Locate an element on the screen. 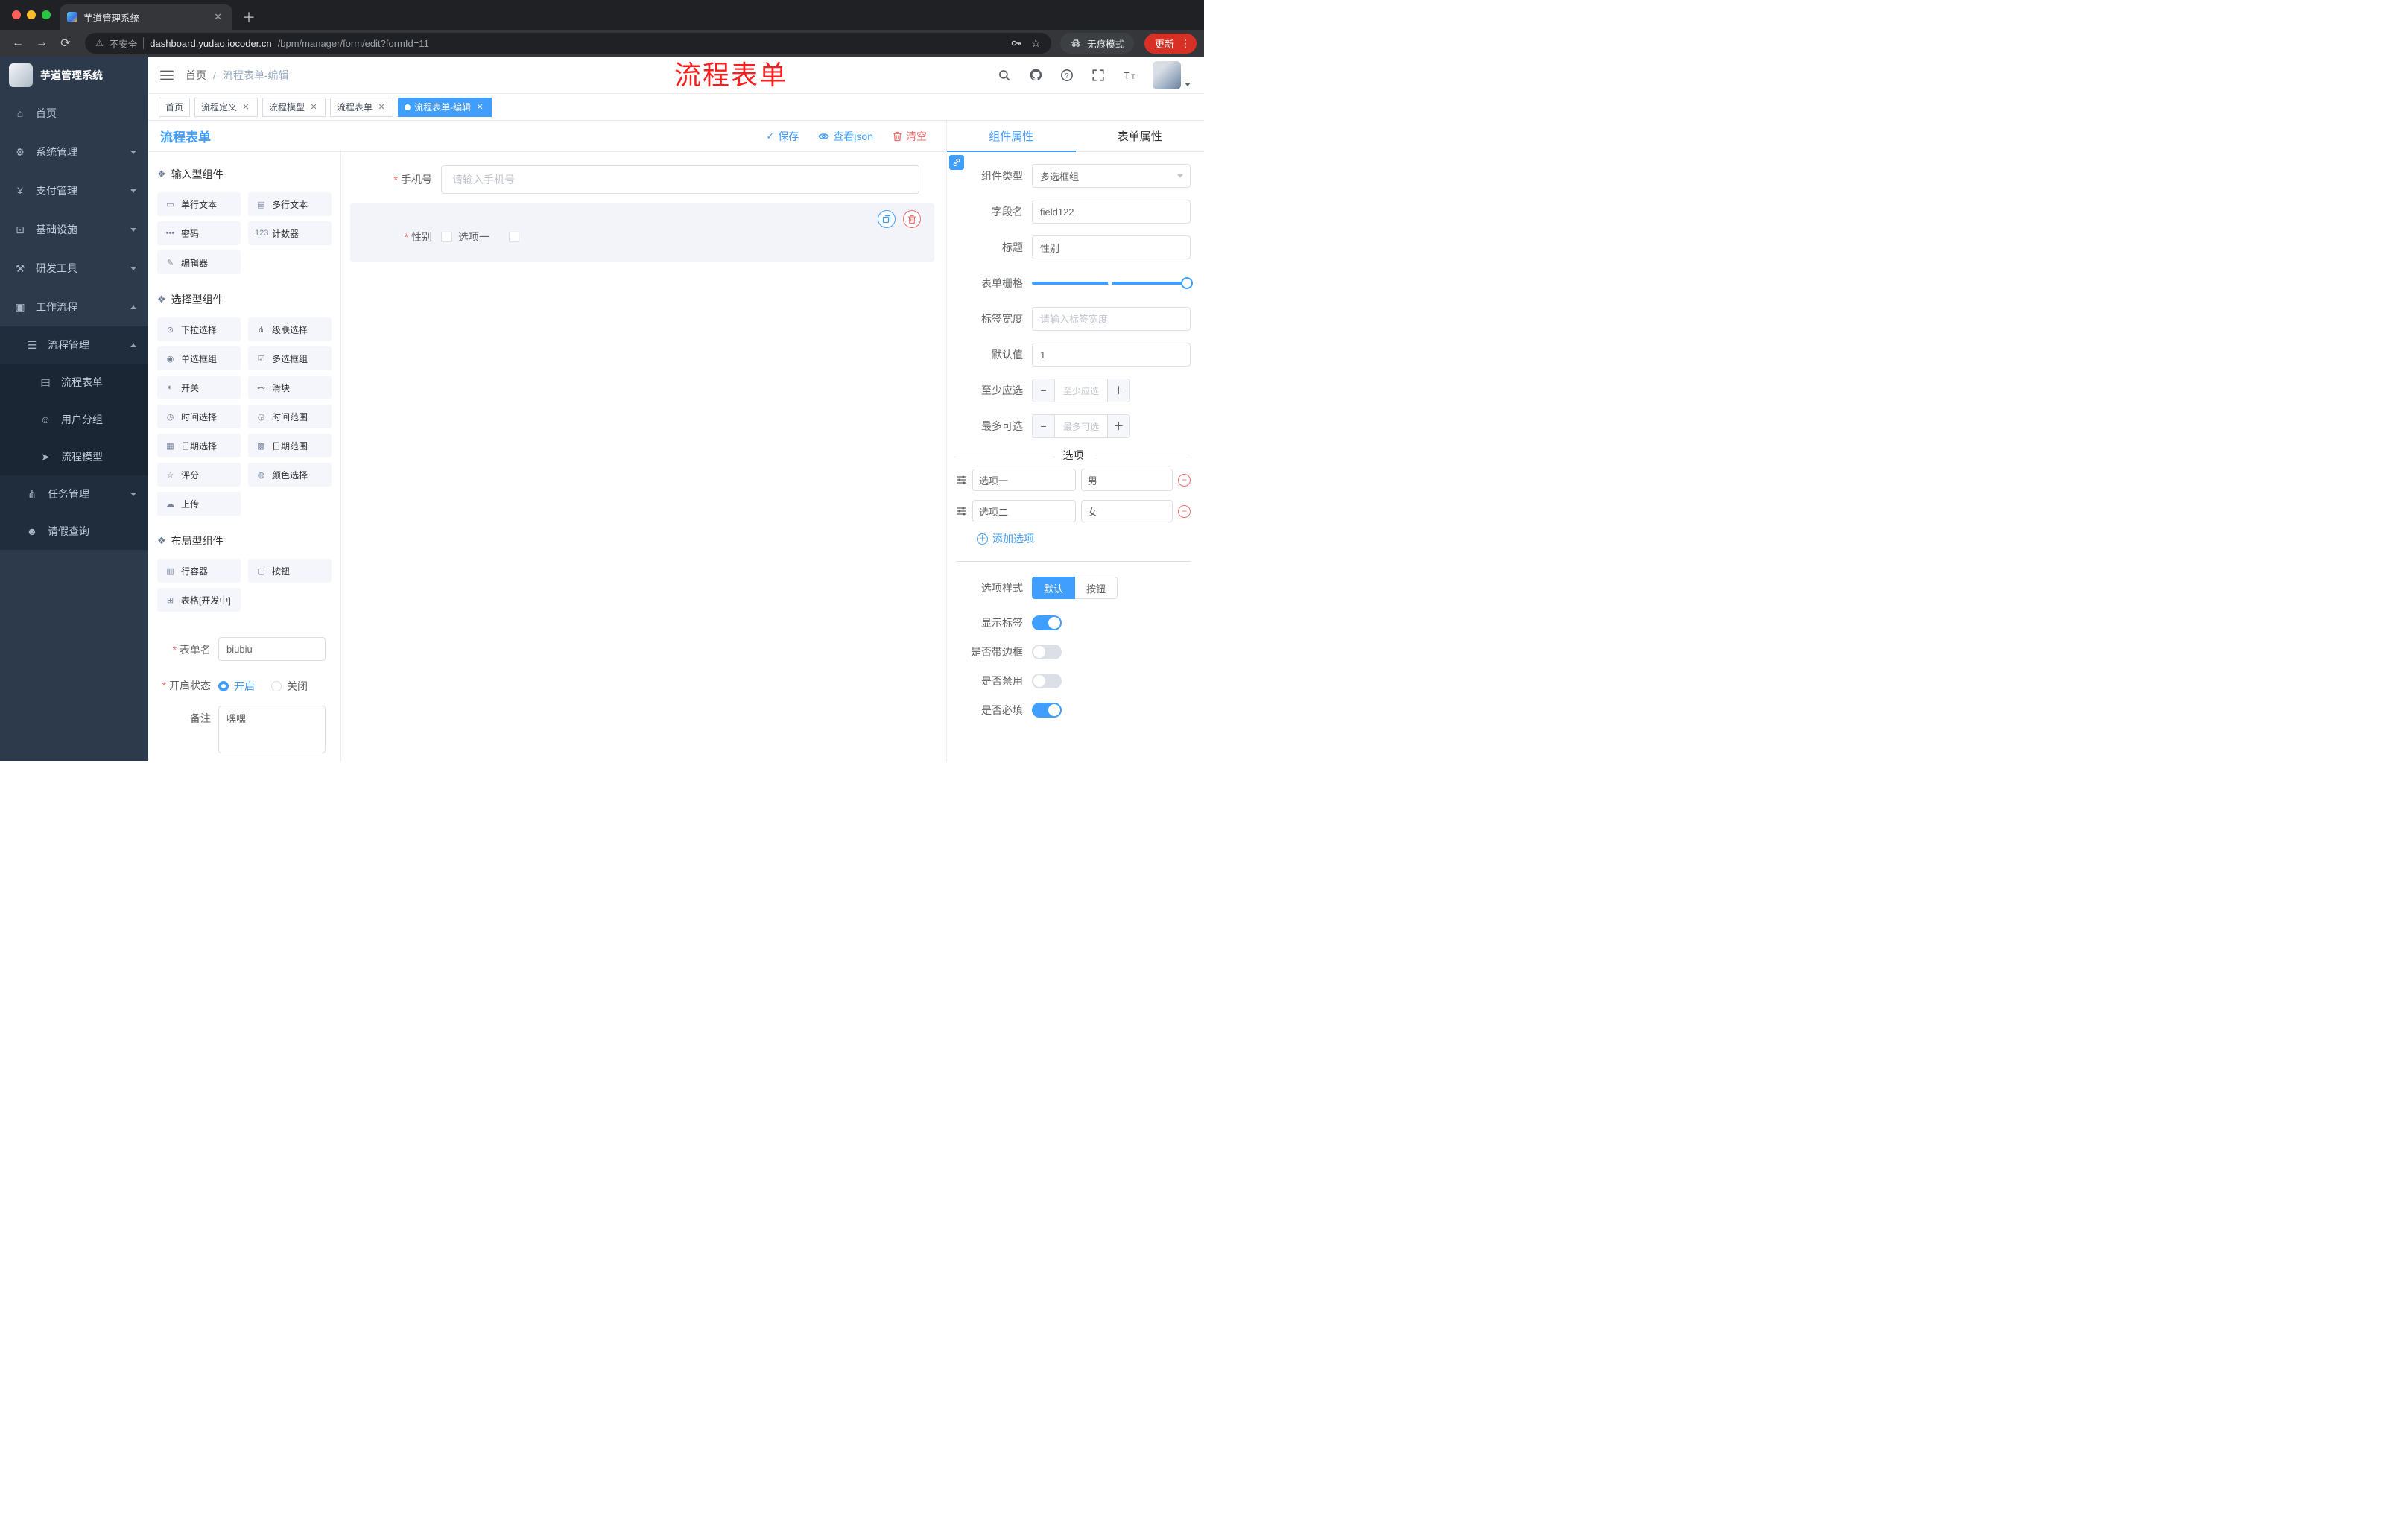  tag-process-definition: 流程定义 ✕ is located at coordinates (226, 107).